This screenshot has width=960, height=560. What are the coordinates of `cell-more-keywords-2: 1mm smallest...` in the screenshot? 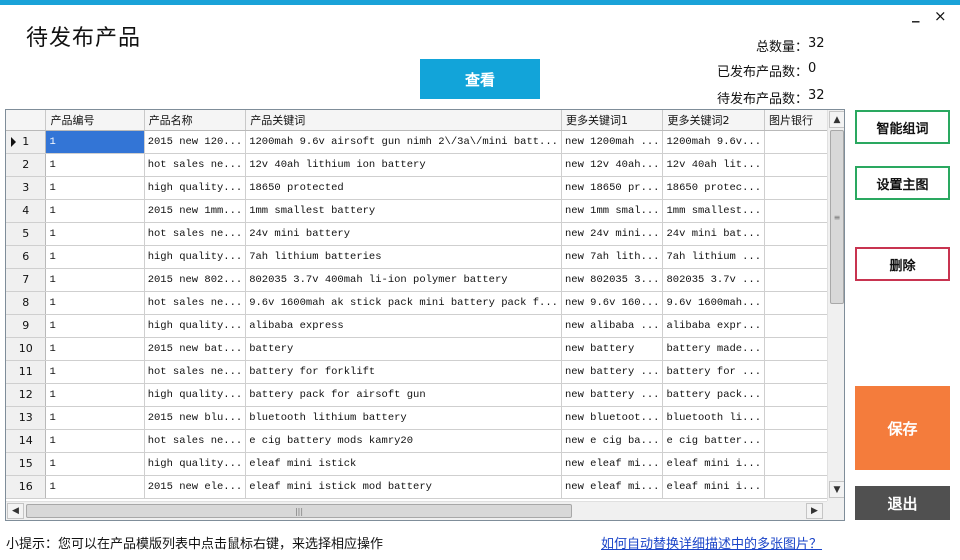 It's located at (713, 211).